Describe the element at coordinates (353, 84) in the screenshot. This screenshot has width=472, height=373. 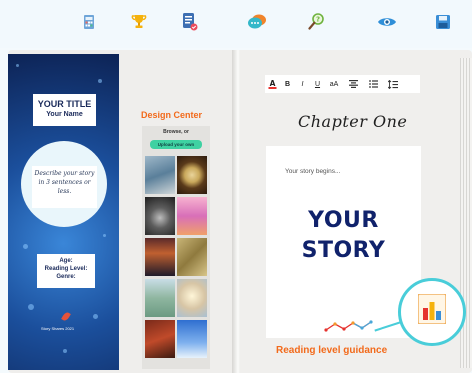
I see `align-center-icon` at that location.